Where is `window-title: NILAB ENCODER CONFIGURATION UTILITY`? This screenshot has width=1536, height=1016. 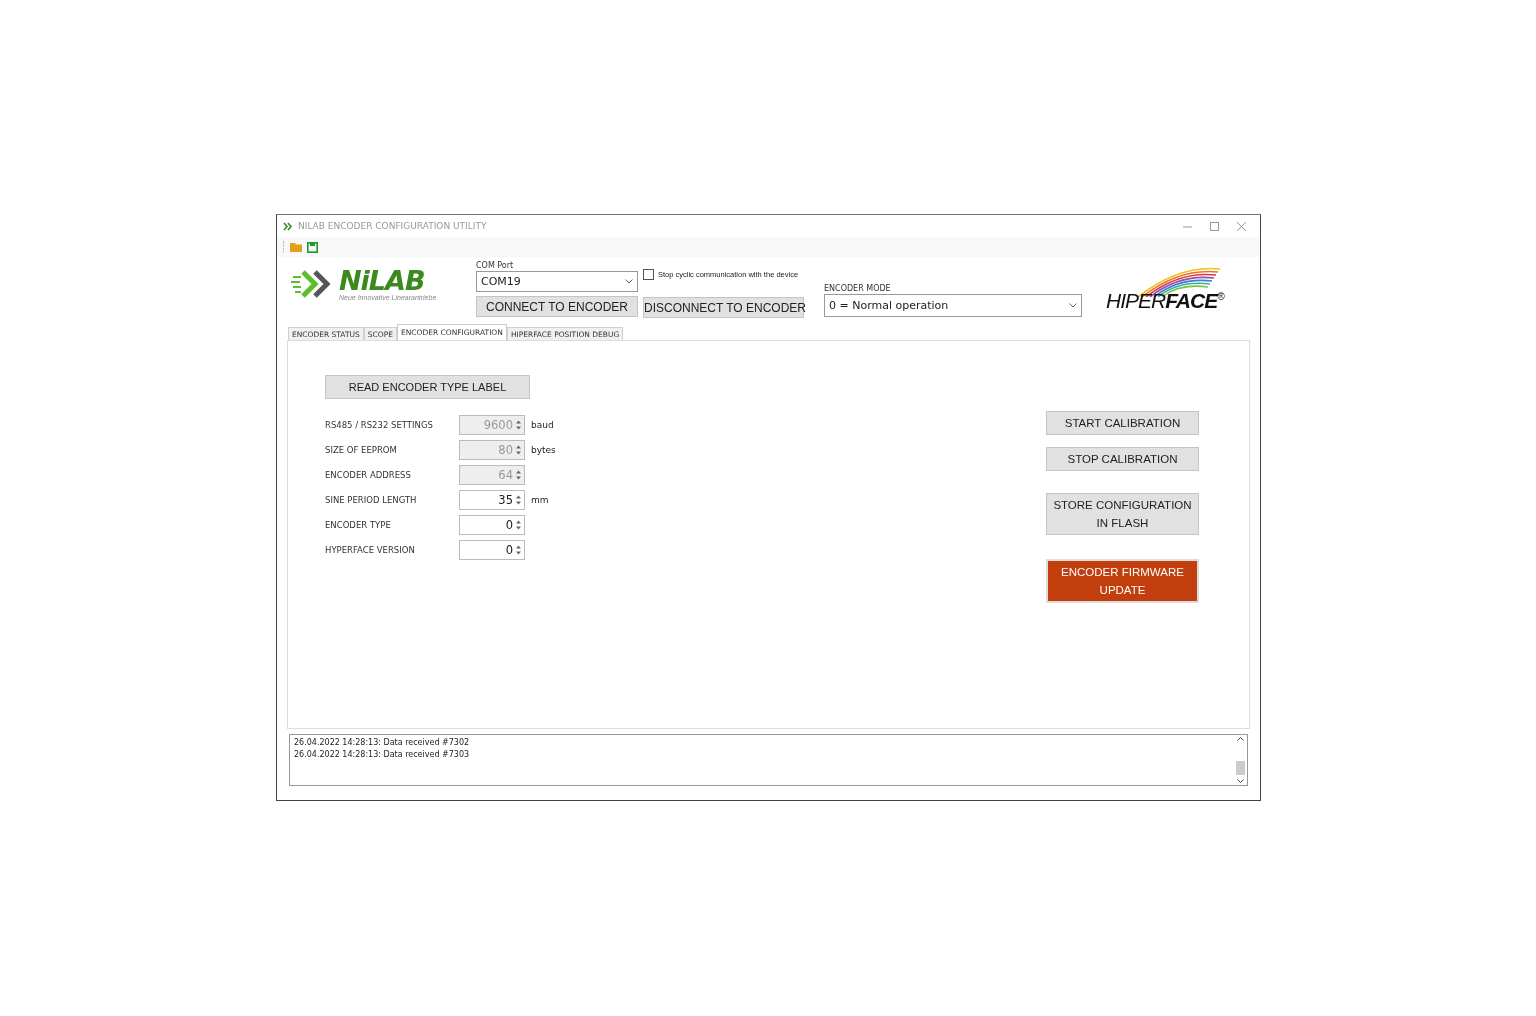 window-title: NILAB ENCODER CONFIGURATION UTILITY is located at coordinates (392, 226).